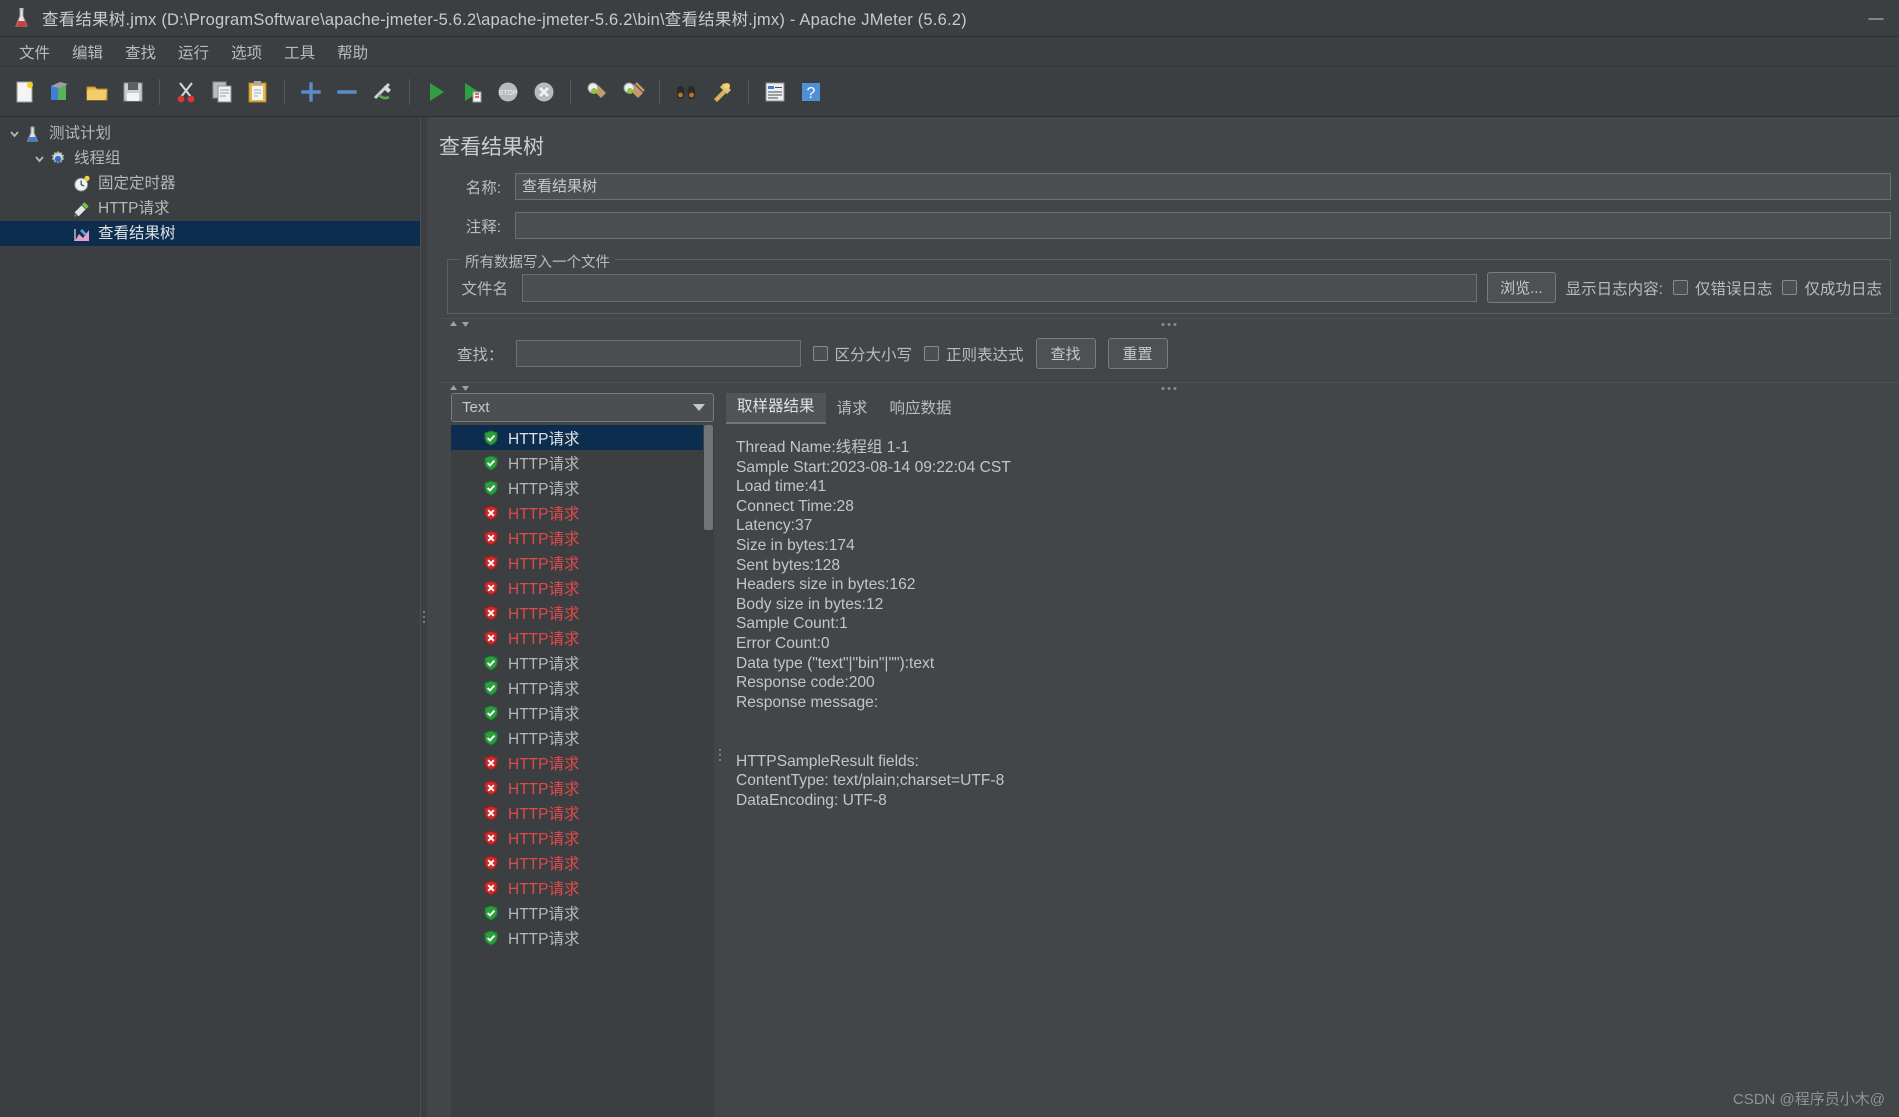 This screenshot has width=1899, height=1117. I want to click on shutdown-icon, so click(544, 92).